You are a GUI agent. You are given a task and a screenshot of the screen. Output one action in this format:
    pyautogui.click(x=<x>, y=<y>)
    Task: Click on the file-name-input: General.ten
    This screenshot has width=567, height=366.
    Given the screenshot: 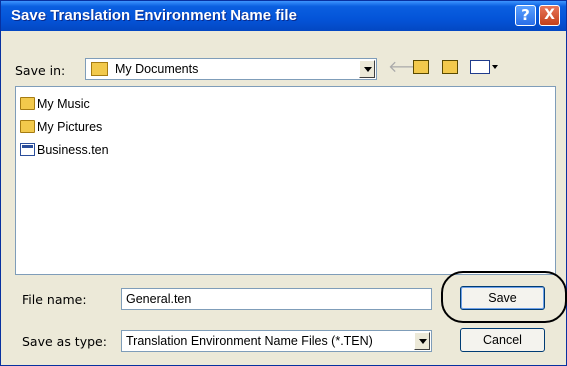 What is the action you would take?
    pyautogui.click(x=276, y=299)
    